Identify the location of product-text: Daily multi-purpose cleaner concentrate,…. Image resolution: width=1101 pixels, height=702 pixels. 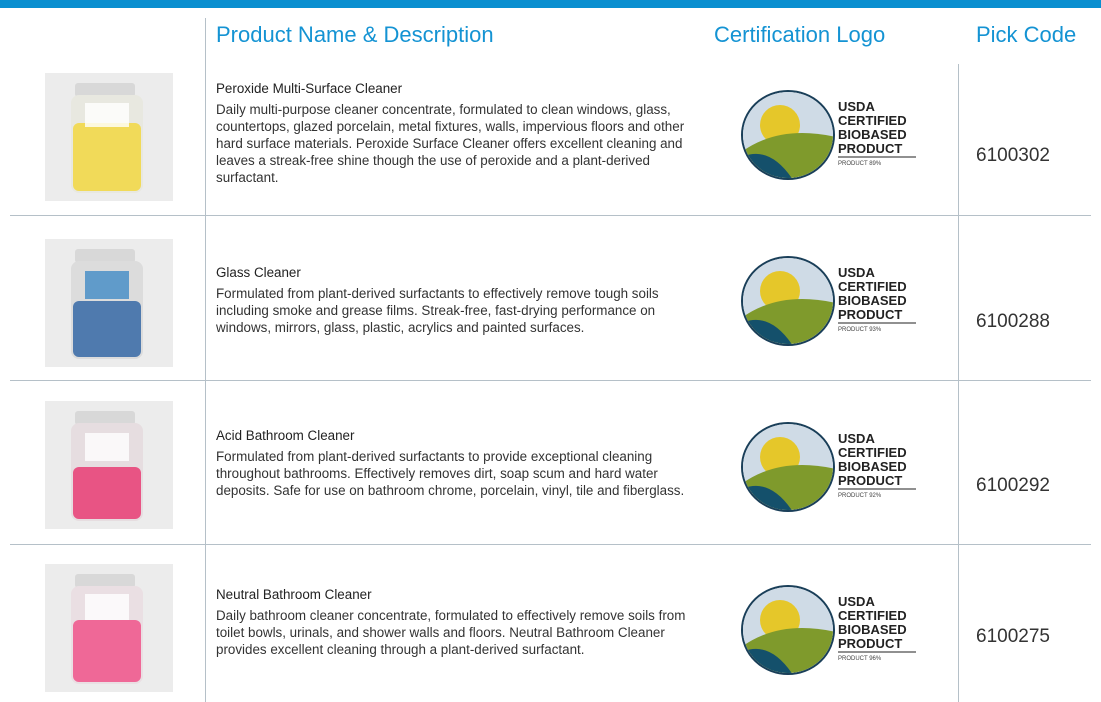
(450, 143).